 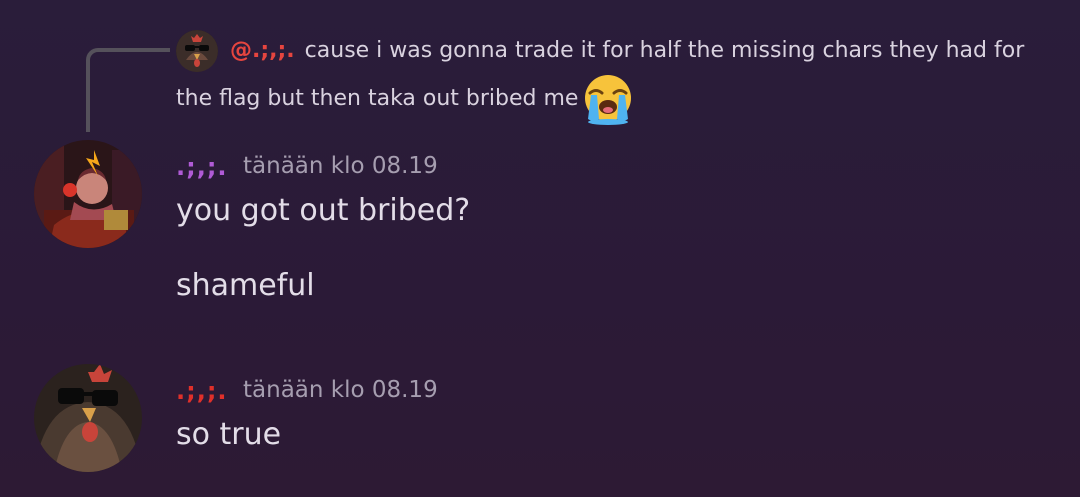 What do you see at coordinates (323, 210) in the screenshot?
I see `message-text: you got out bribed?` at bounding box center [323, 210].